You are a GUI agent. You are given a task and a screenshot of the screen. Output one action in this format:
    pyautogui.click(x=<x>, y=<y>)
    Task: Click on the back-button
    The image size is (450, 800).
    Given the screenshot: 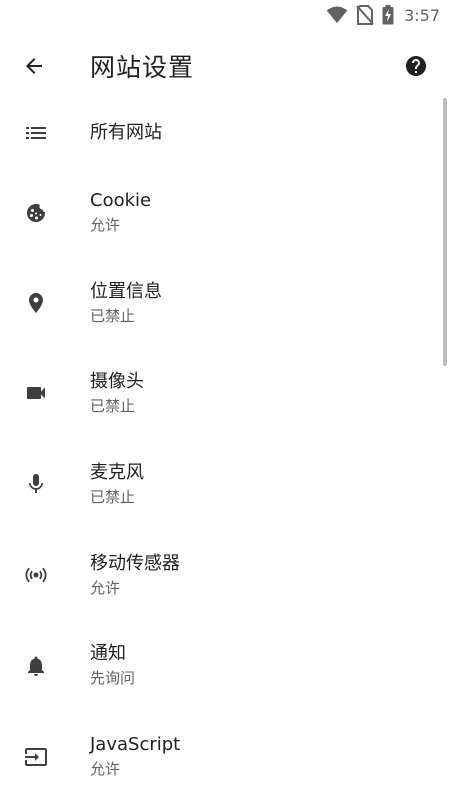 What is the action you would take?
    pyautogui.click(x=34, y=66)
    